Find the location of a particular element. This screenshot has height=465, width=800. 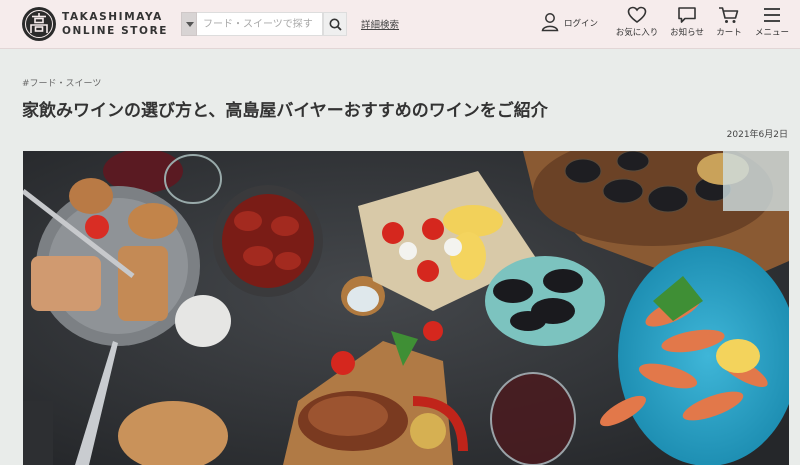

search-icon is located at coordinates (335, 24).